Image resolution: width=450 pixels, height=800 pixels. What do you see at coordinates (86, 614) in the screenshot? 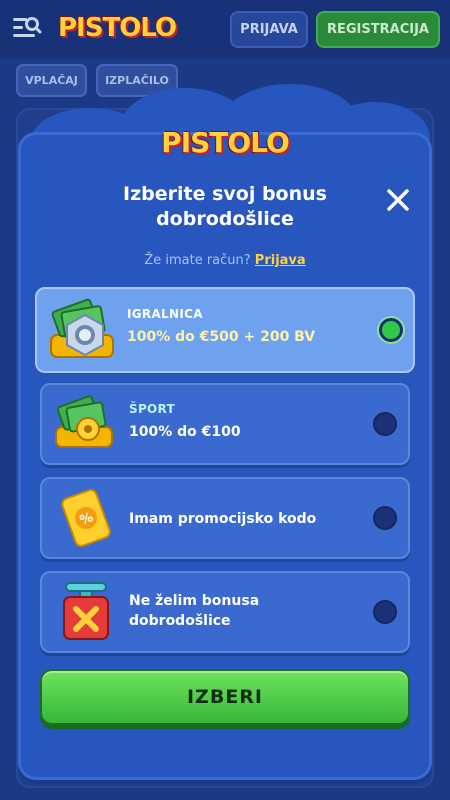
I see `red-box-icon` at bounding box center [86, 614].